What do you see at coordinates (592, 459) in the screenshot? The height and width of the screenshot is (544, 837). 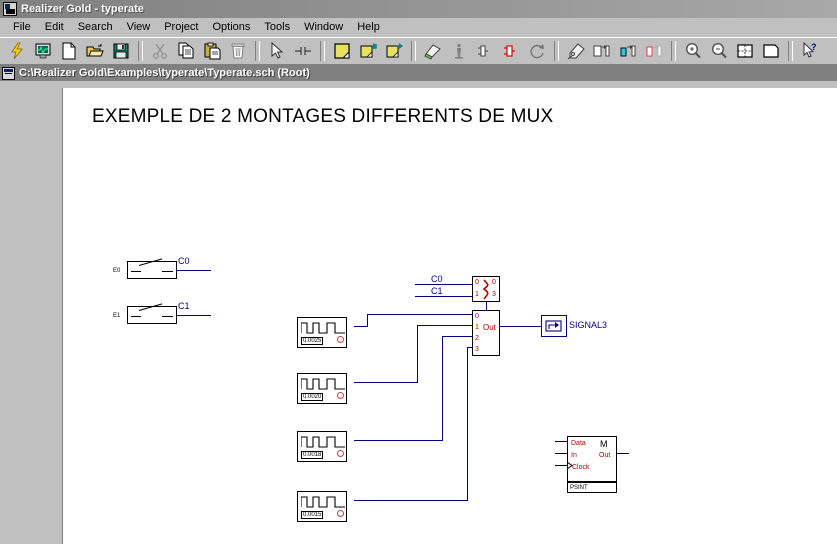 I see `psint-component: Data In Clock M Out` at bounding box center [592, 459].